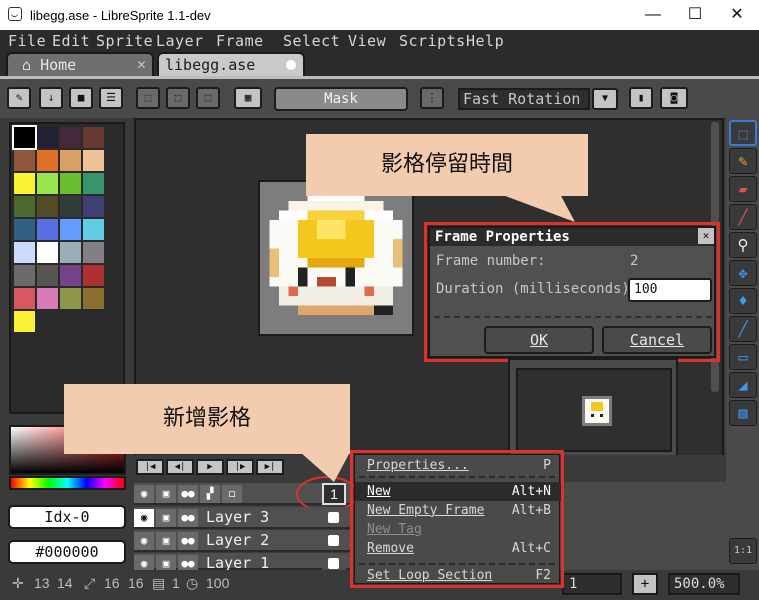 This screenshot has width=759, height=600. Describe the element at coordinates (458, 465) in the screenshot. I see `menu-item-properties: Properties... P` at that location.